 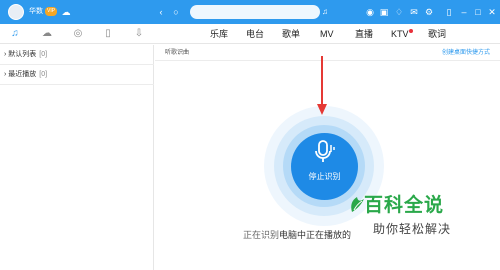 I want to click on tab-mv: MV, so click(x=327, y=34).